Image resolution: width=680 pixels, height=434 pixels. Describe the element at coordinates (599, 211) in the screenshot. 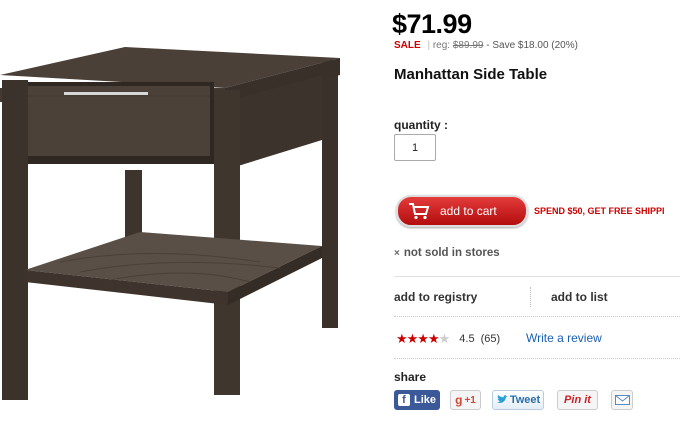

I see `shipping-promo: SPEND $50, GET FREE SHIPPI` at that location.